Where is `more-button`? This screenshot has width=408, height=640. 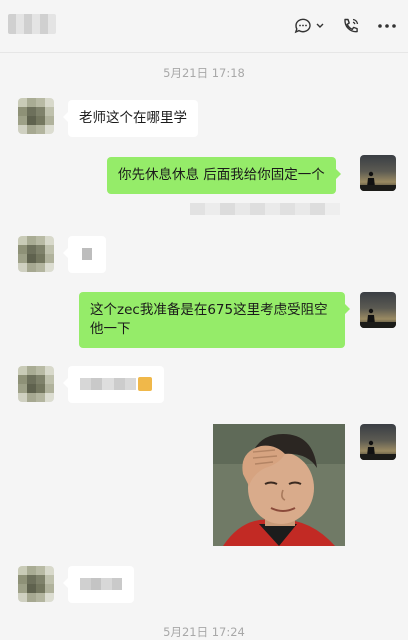 more-button is located at coordinates (387, 26).